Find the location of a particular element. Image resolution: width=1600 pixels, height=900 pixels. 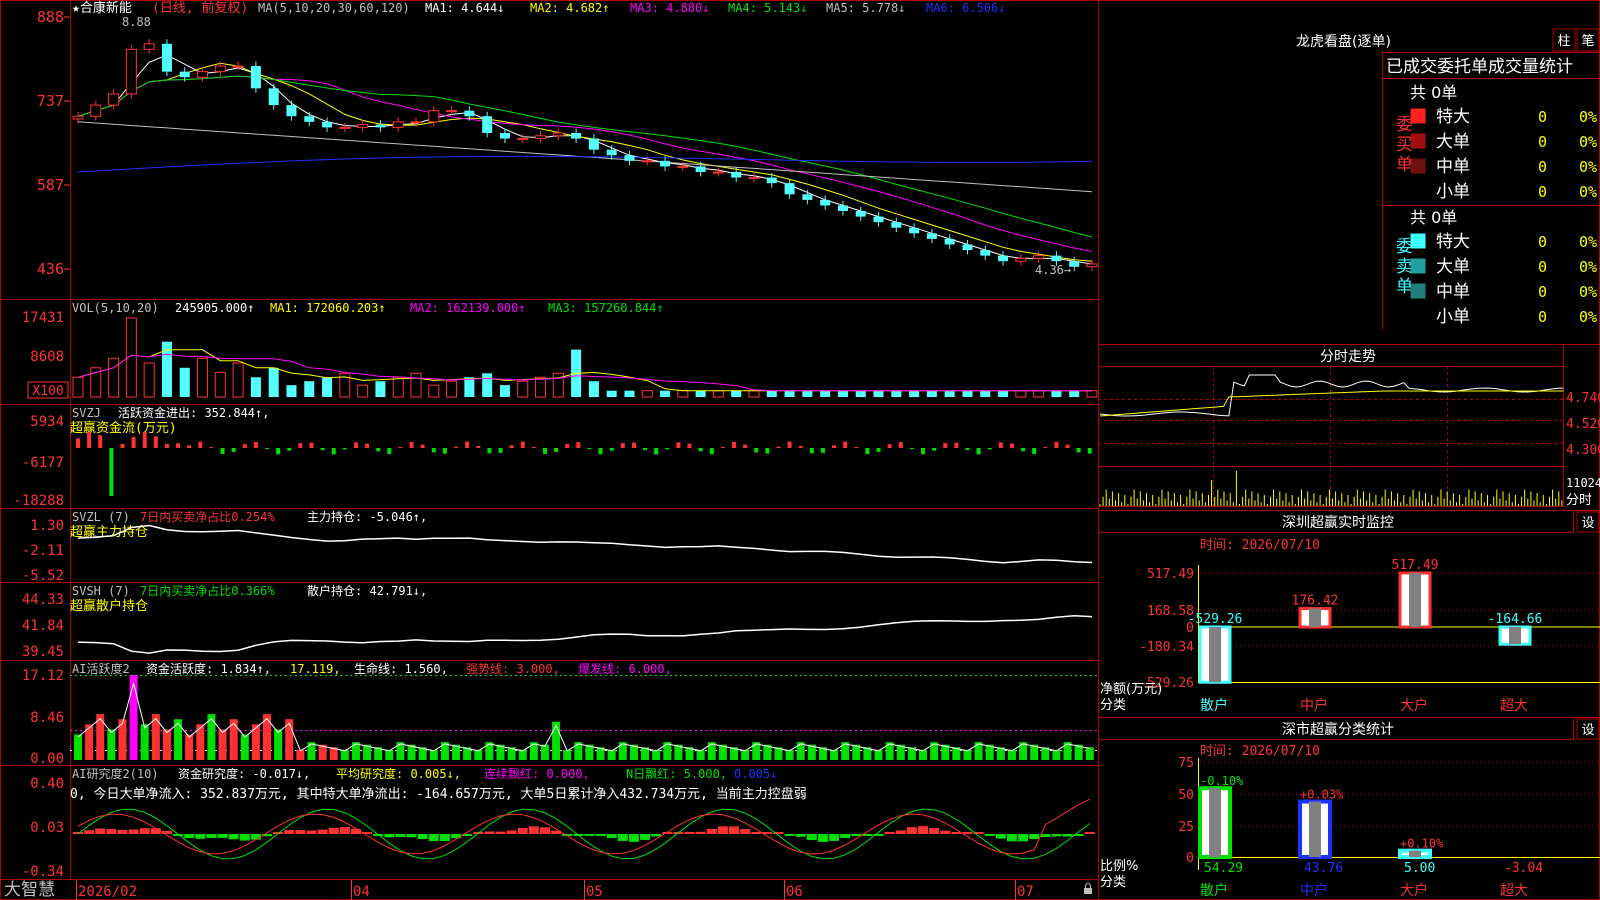

ai1-ytick: 17.12 is located at coordinates (43, 676).